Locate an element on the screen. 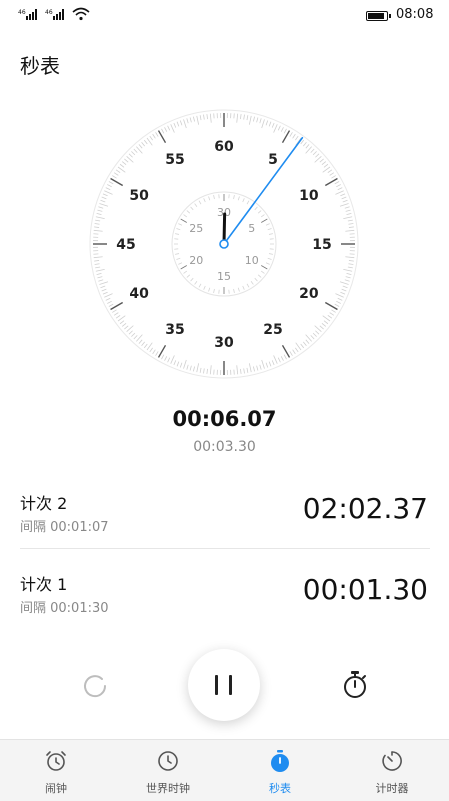 This screenshot has height=801, width=449. lap-name: 计次 1 is located at coordinates (43, 583).